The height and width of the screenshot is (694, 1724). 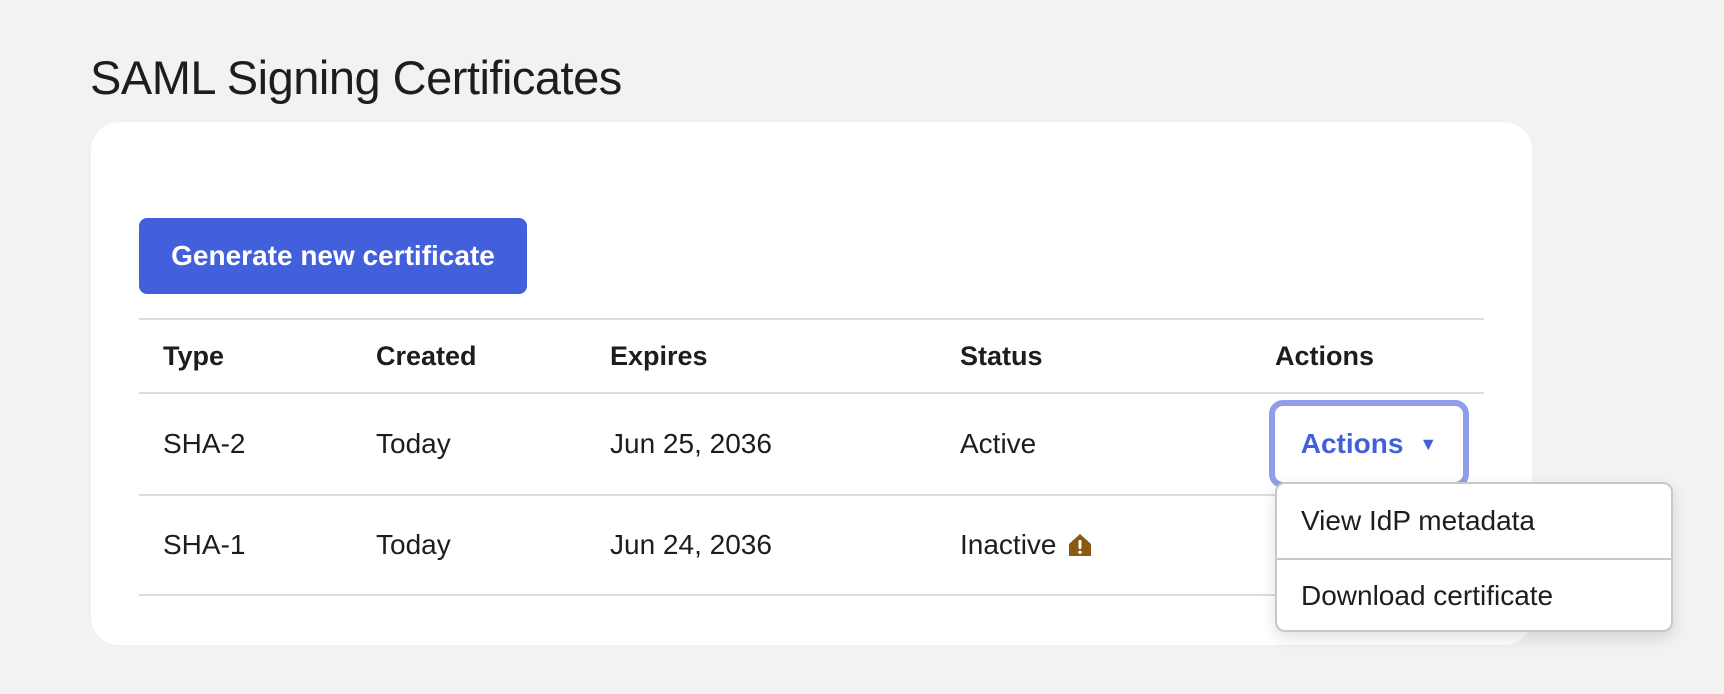 I want to click on header-type: Type, so click(x=194, y=355).